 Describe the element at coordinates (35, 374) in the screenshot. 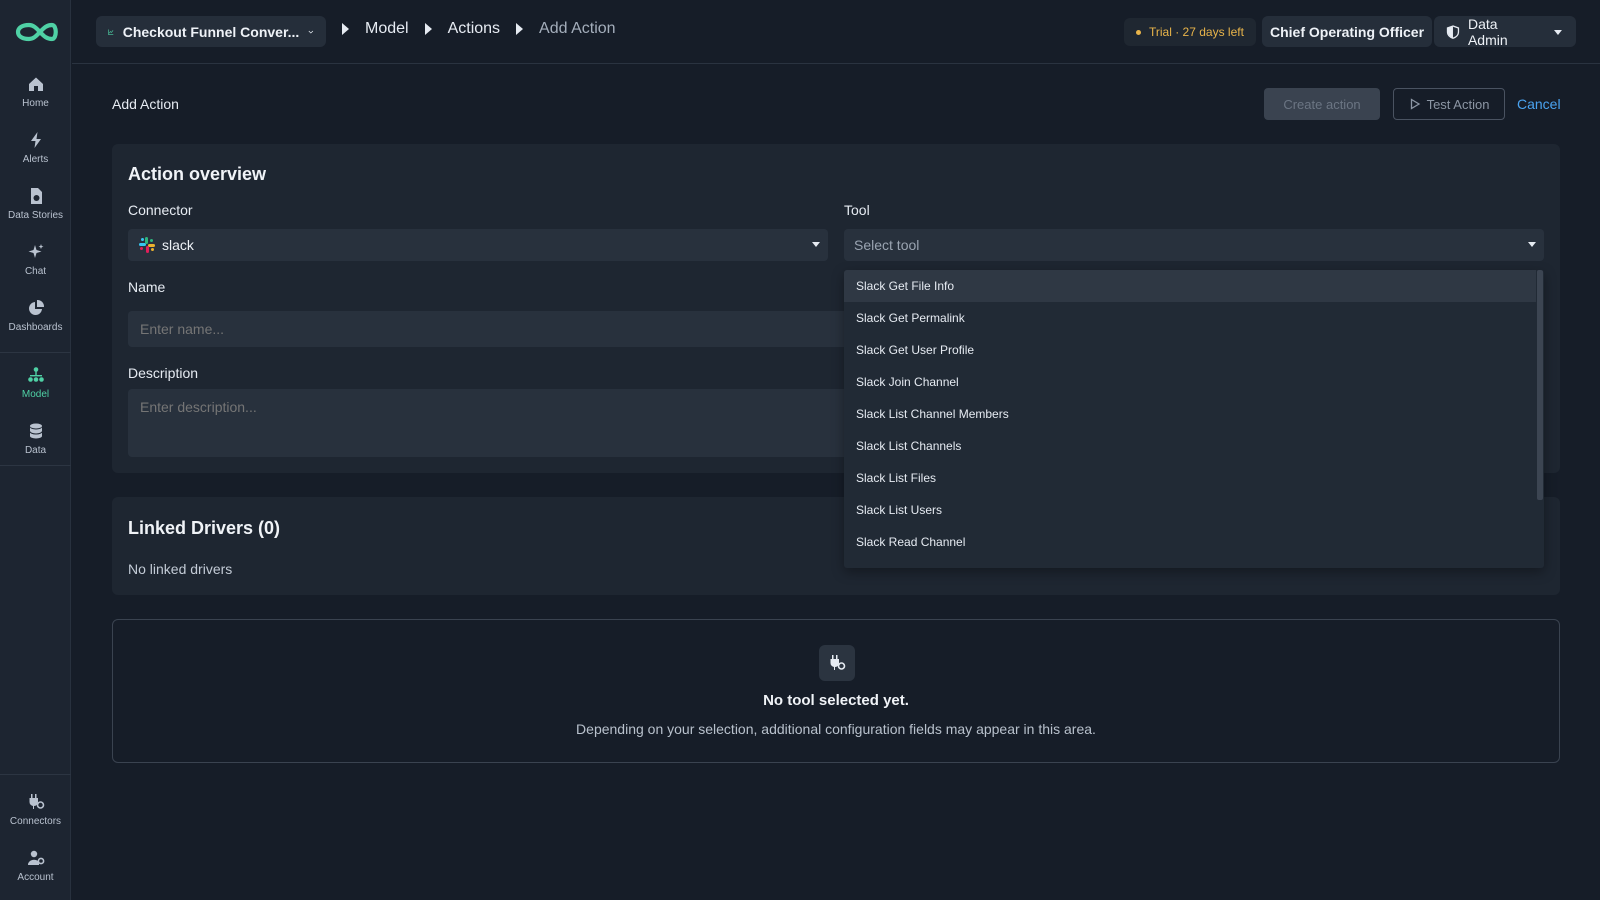

I see `model-icon` at that location.